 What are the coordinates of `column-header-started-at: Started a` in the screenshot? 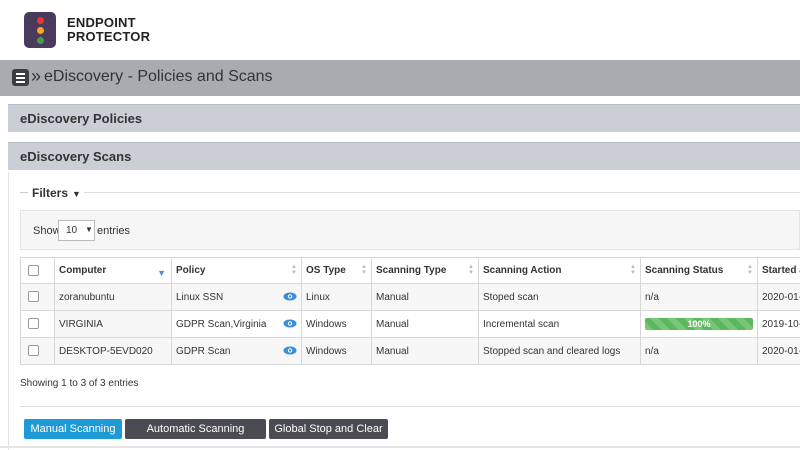 It's located at (778, 270).